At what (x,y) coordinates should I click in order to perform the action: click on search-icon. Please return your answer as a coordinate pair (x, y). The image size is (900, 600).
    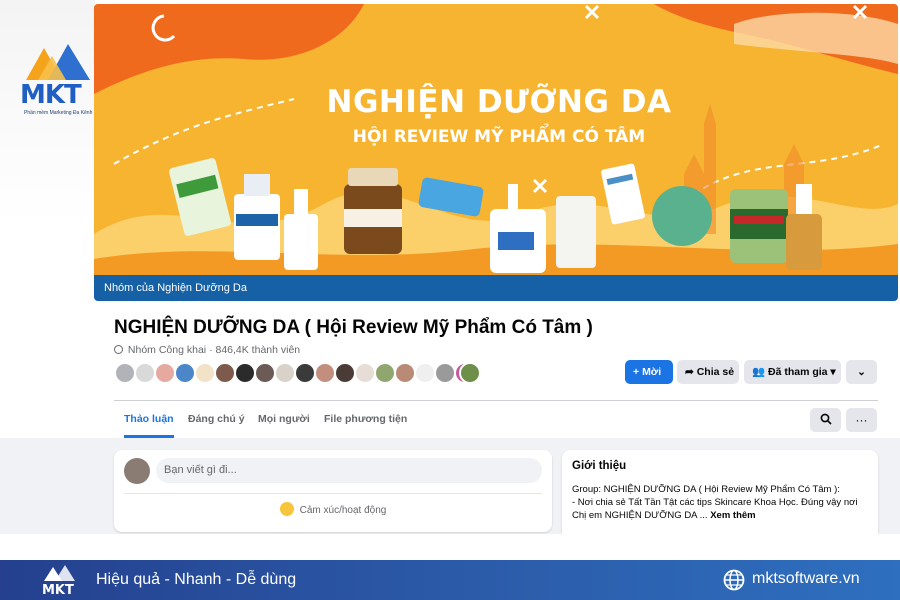
    Looking at the image, I should click on (826, 419).